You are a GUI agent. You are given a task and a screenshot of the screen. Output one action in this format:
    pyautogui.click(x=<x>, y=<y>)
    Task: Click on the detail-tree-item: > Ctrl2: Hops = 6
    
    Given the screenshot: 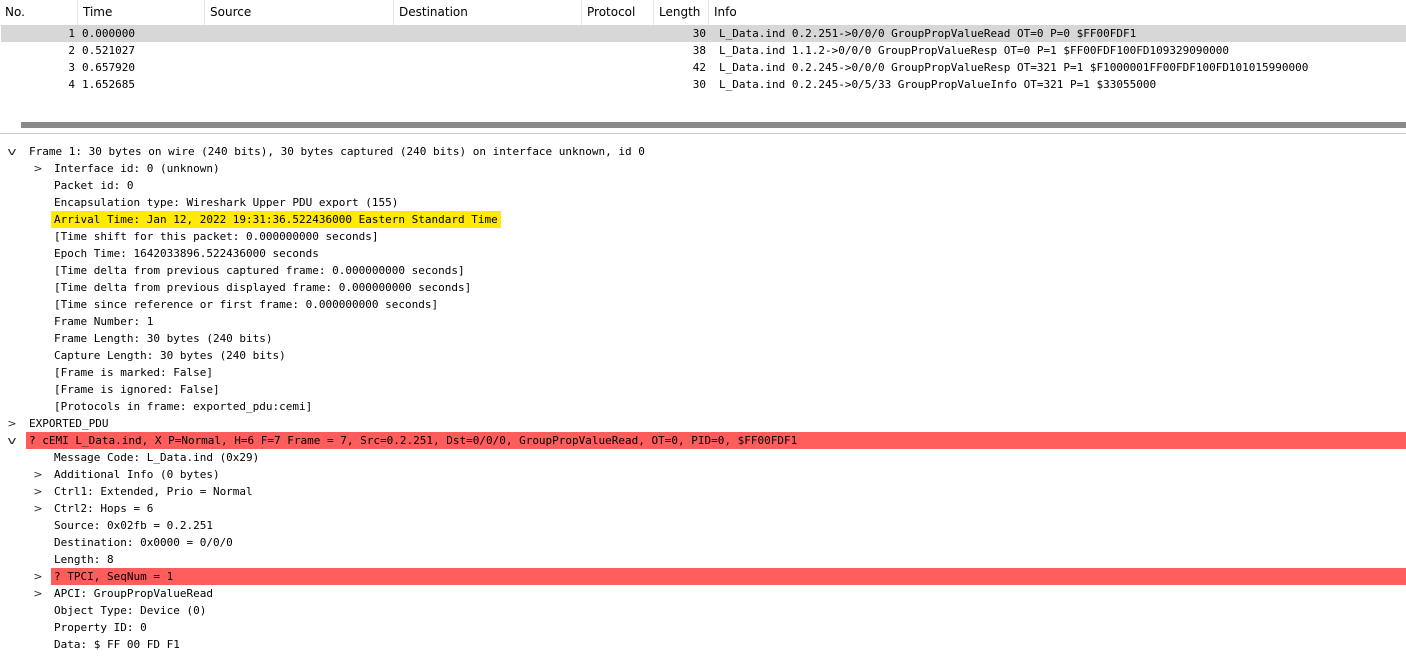 What is the action you would take?
    pyautogui.click(x=703, y=508)
    